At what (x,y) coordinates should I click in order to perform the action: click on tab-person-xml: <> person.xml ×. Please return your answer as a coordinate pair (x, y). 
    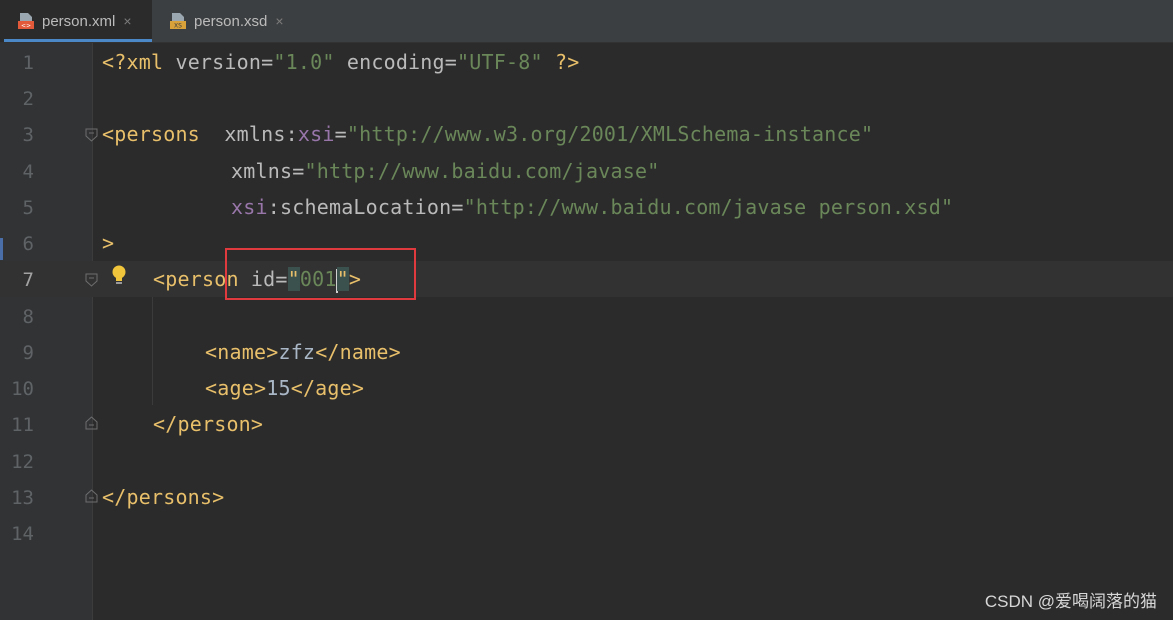
    Looking at the image, I should click on (76, 21).